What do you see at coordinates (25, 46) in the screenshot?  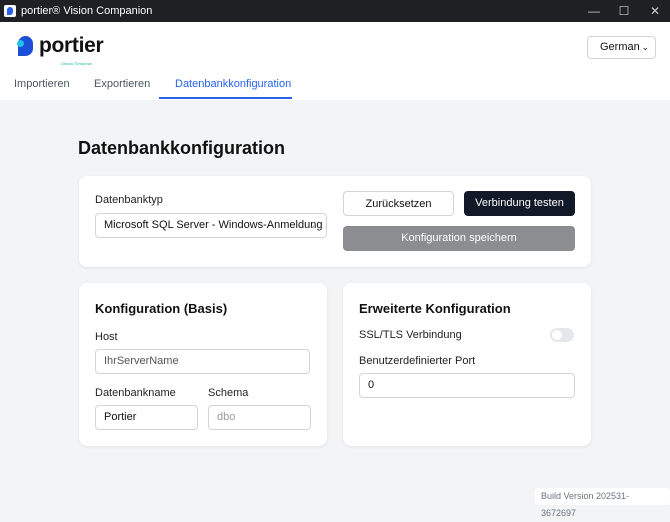 I see `logo-mark-icon` at bounding box center [25, 46].